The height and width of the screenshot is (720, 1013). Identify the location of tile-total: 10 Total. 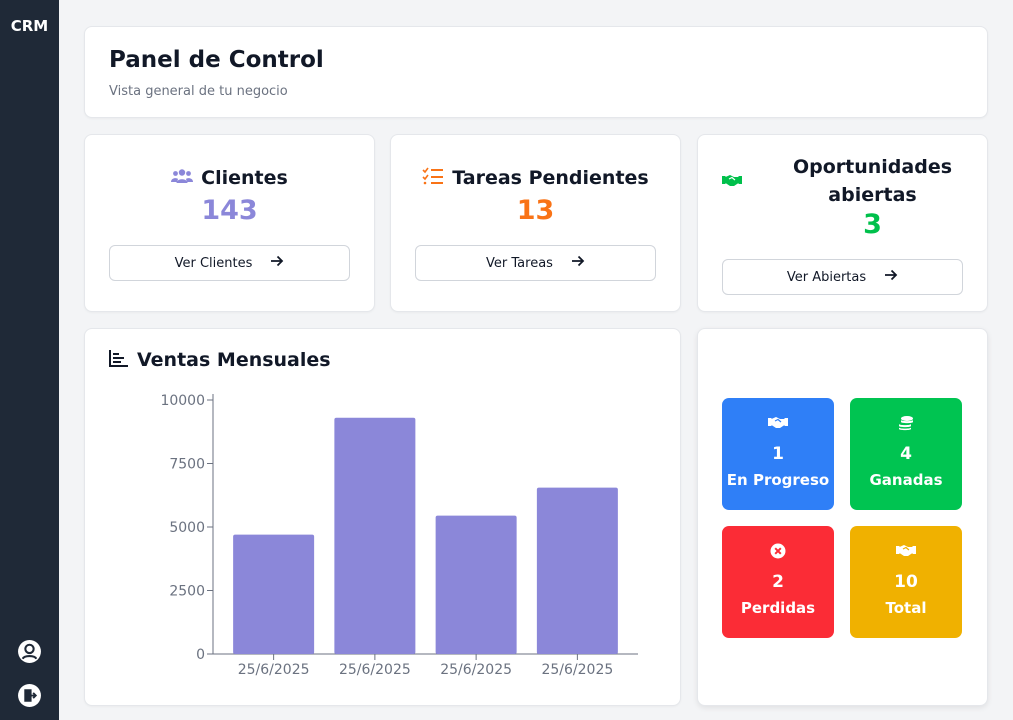
(906, 582).